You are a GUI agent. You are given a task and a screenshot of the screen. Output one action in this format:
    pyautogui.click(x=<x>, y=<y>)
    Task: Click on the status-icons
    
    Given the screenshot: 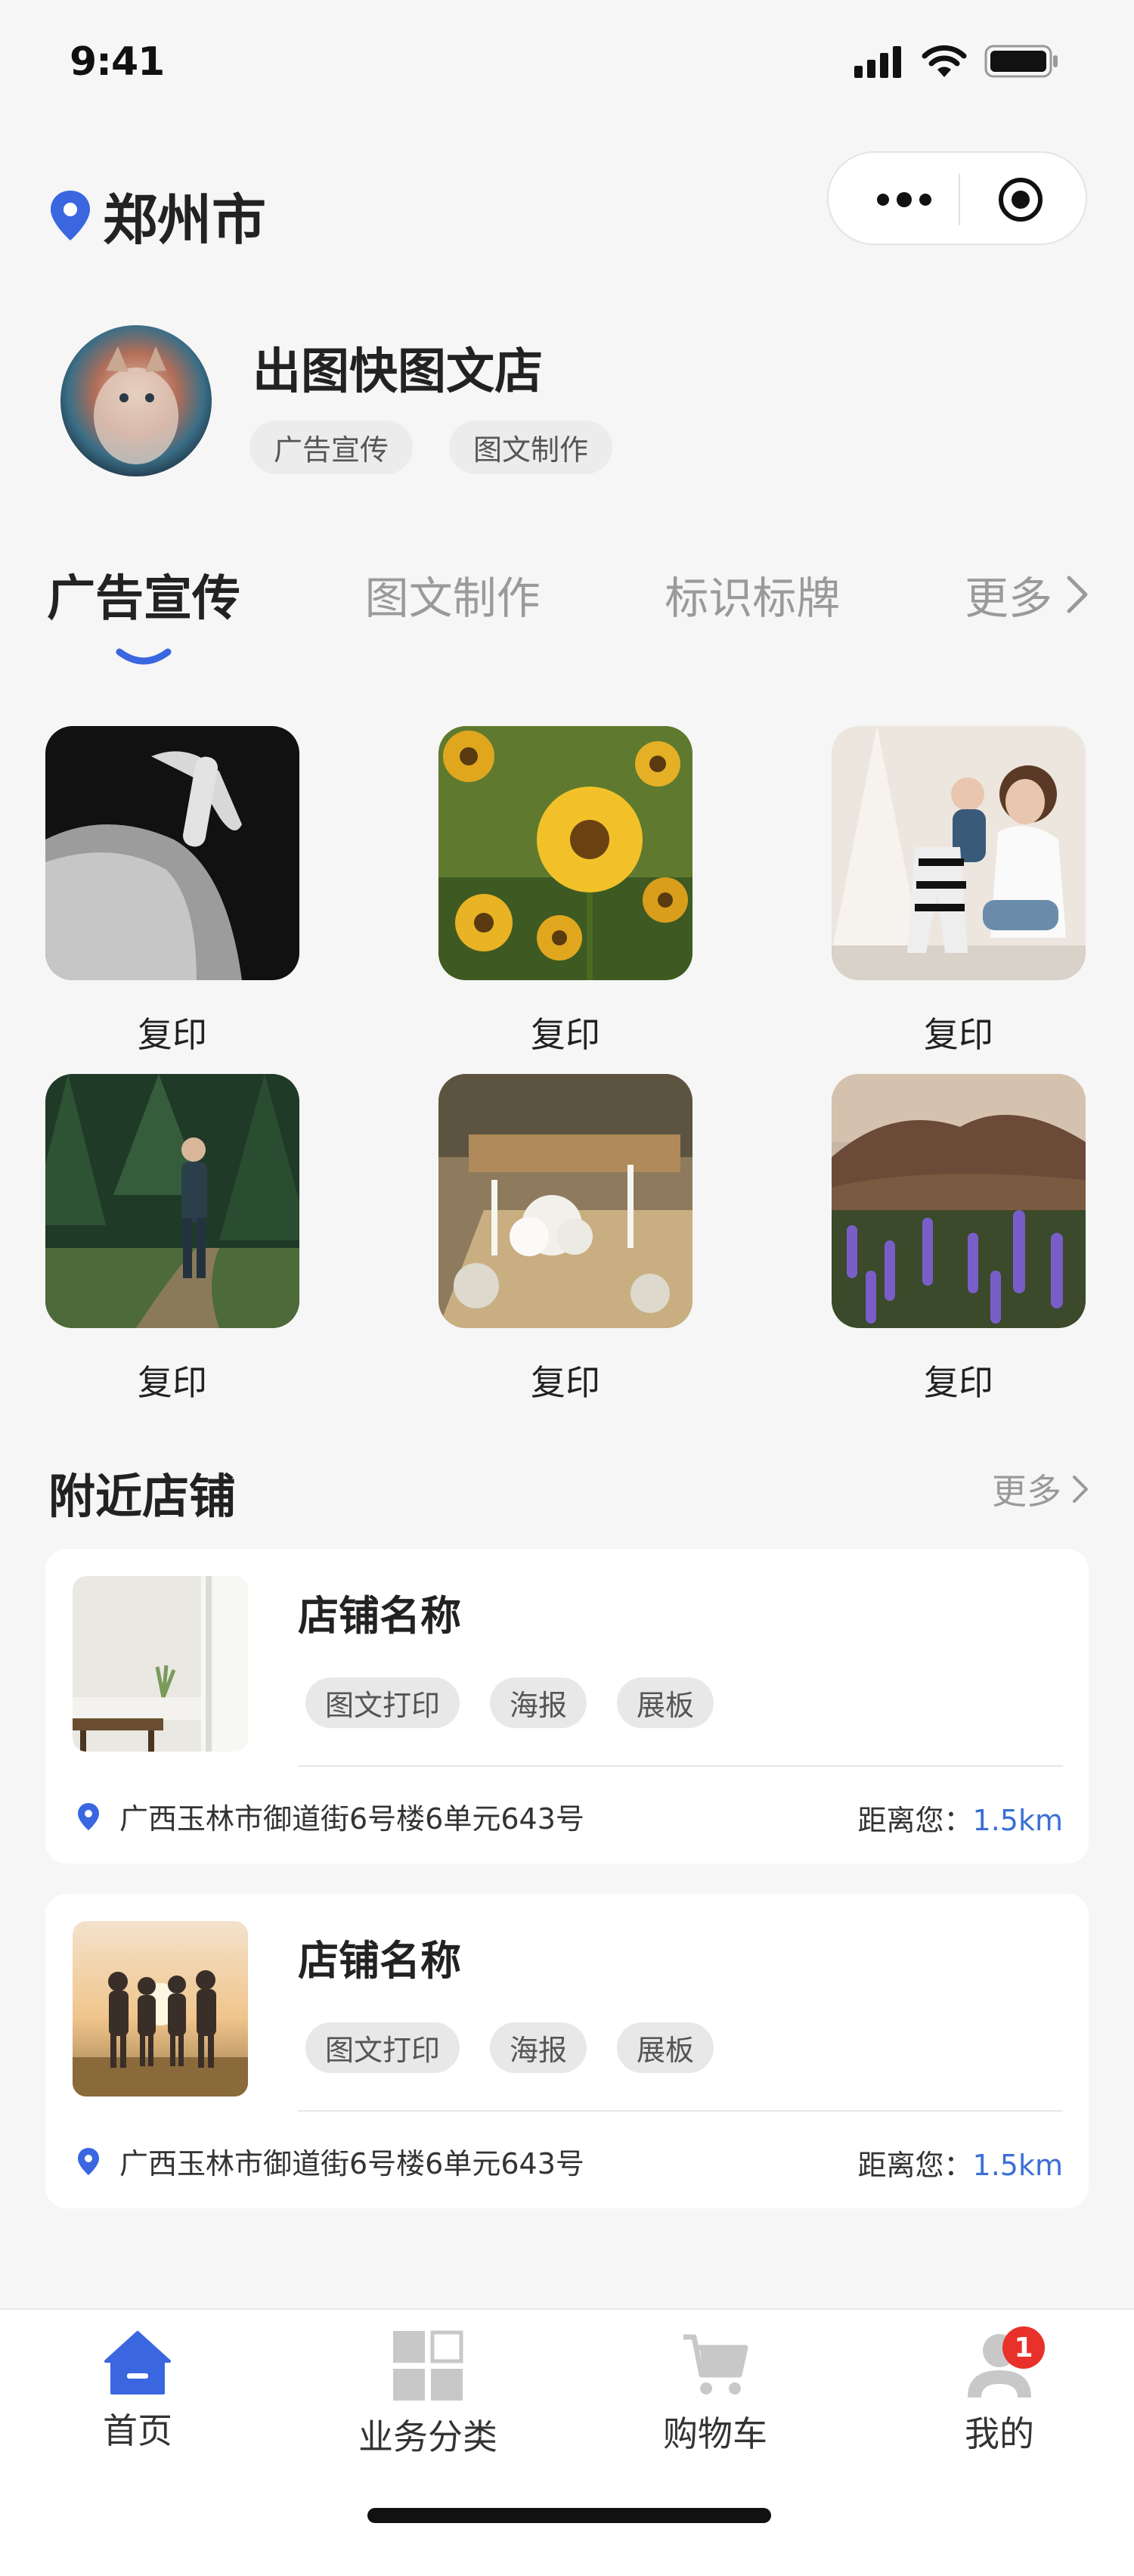 What is the action you would take?
    pyautogui.click(x=957, y=61)
    